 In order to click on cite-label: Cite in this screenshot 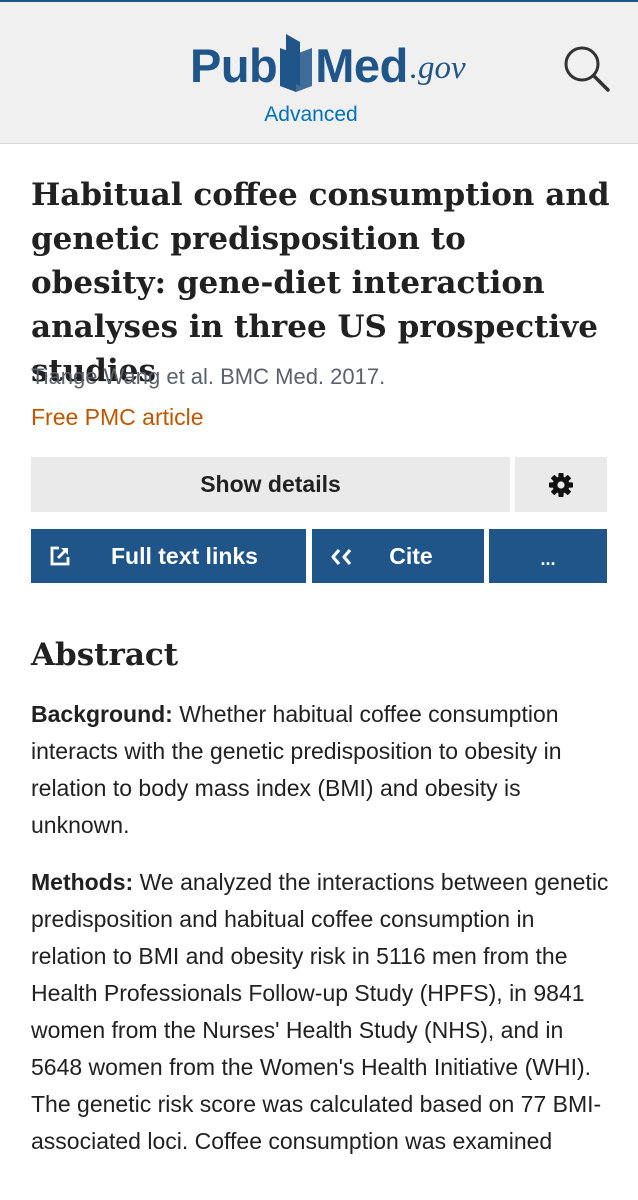, I will do `click(411, 555)`.